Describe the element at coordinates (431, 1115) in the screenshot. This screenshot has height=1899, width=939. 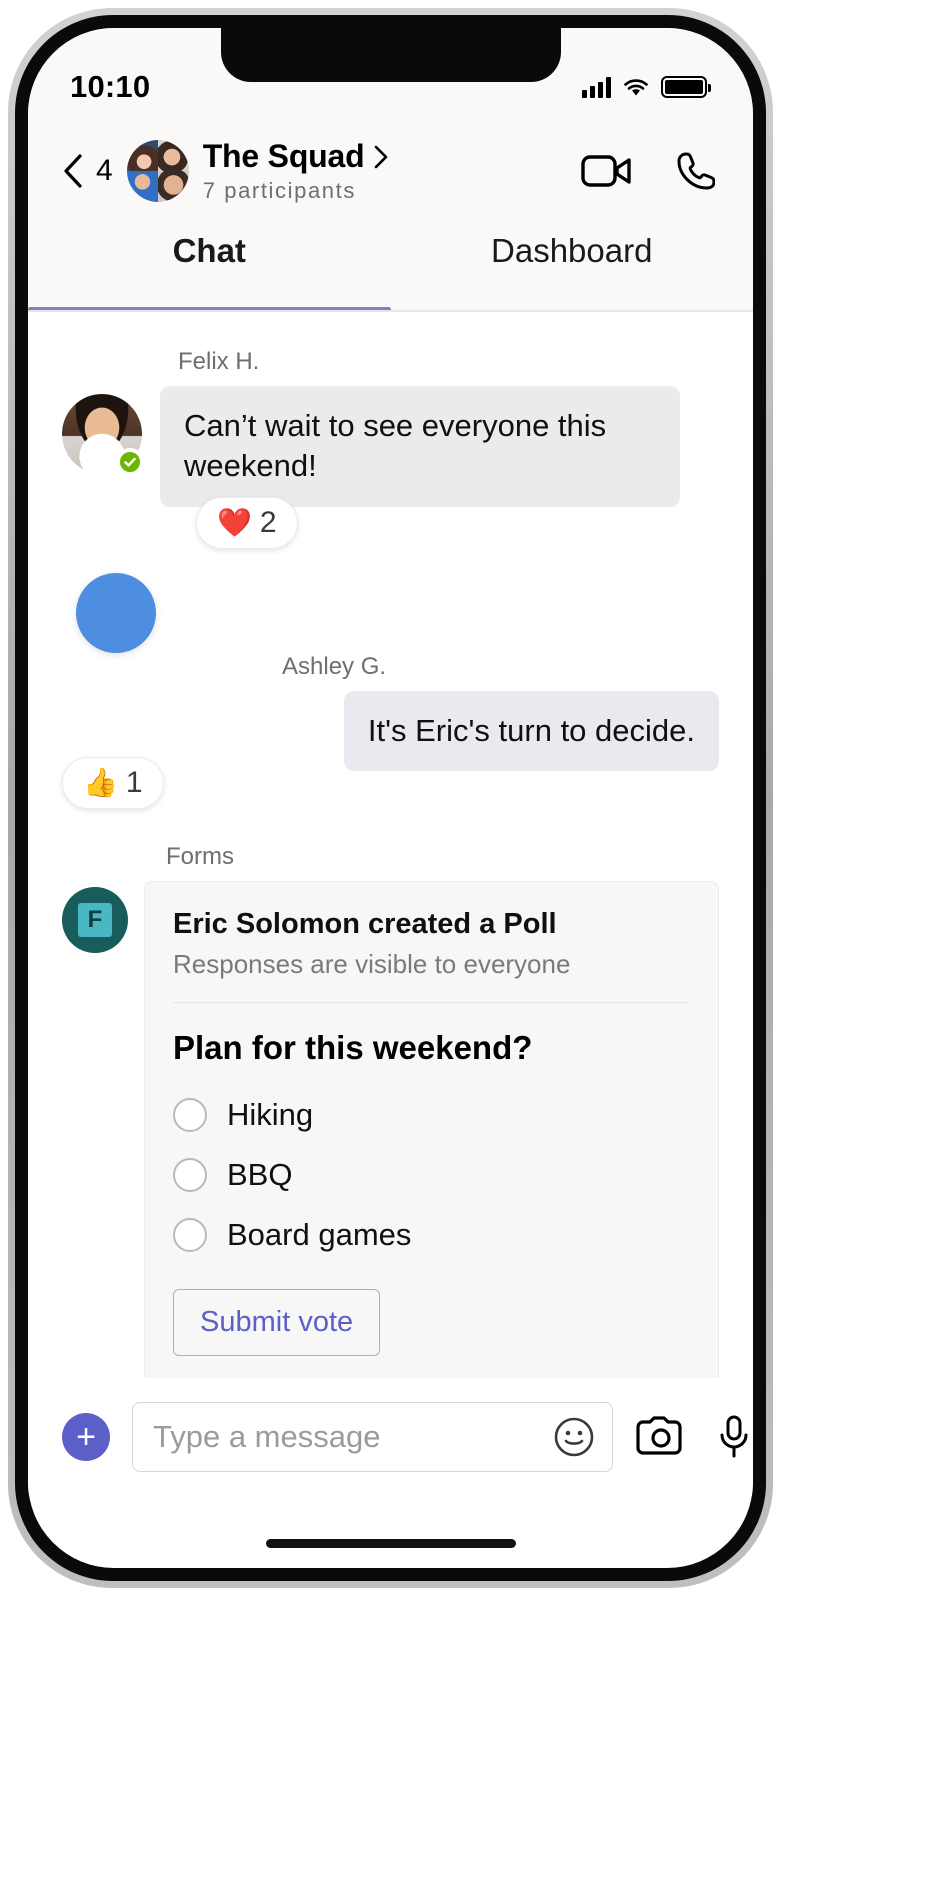
I see `poll-option-hiking: Hiking` at that location.